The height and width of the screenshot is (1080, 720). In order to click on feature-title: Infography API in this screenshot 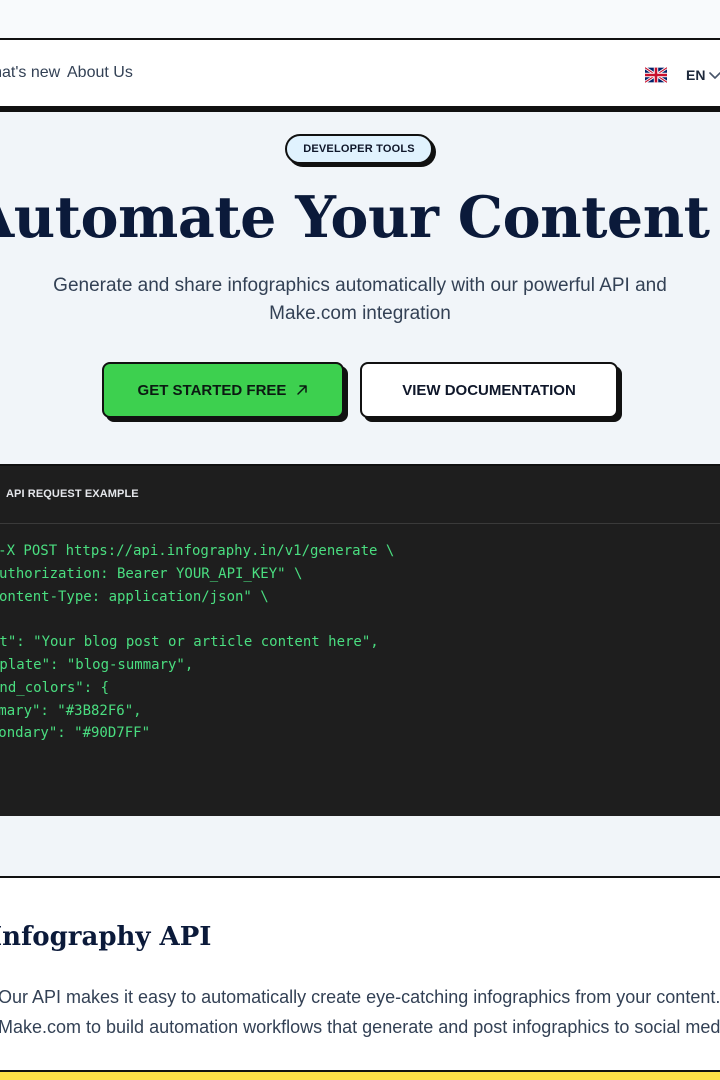, I will do `click(106, 937)`.